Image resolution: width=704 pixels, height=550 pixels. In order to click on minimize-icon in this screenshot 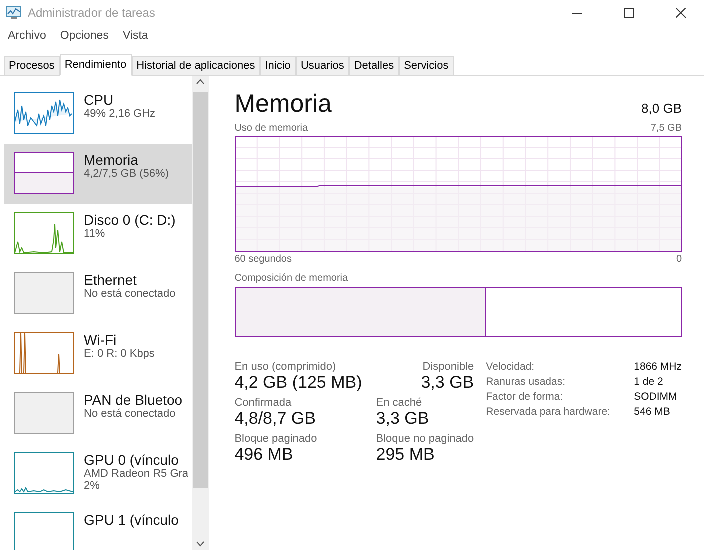, I will do `click(577, 13)`.